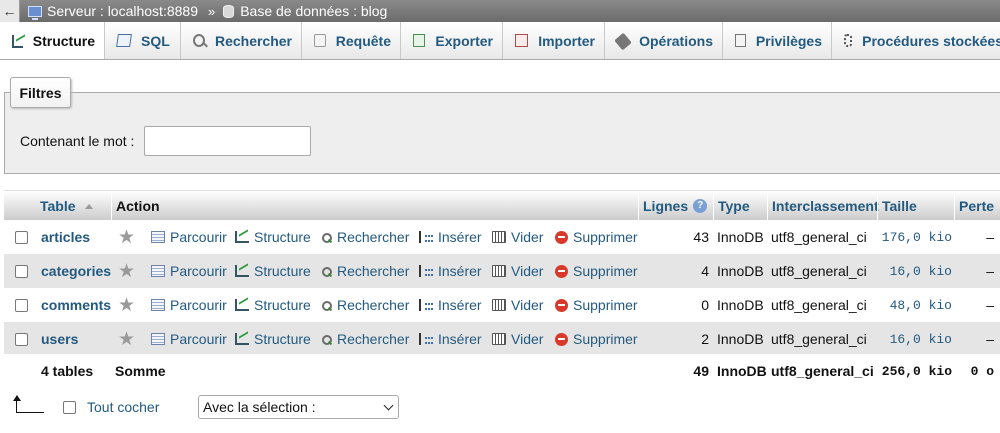  I want to click on help-icon: ?, so click(700, 206).